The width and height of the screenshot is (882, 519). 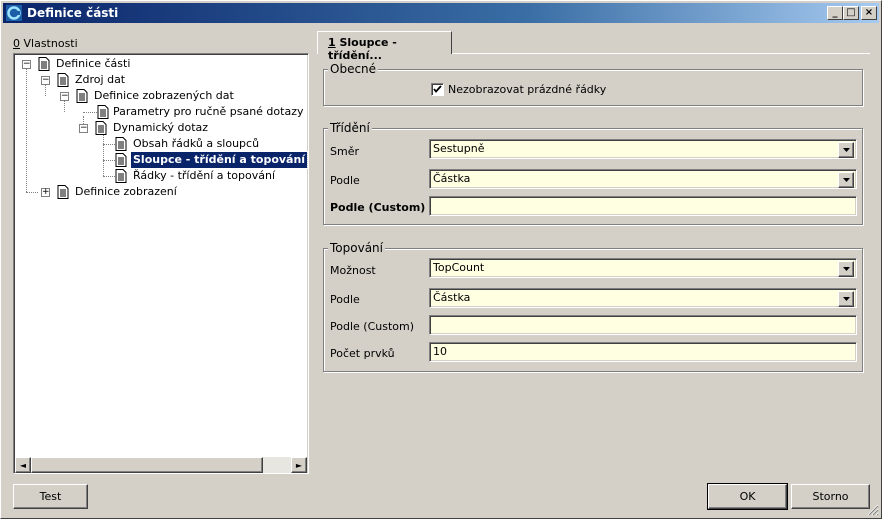 I want to click on expand-icon: +, so click(x=45, y=192).